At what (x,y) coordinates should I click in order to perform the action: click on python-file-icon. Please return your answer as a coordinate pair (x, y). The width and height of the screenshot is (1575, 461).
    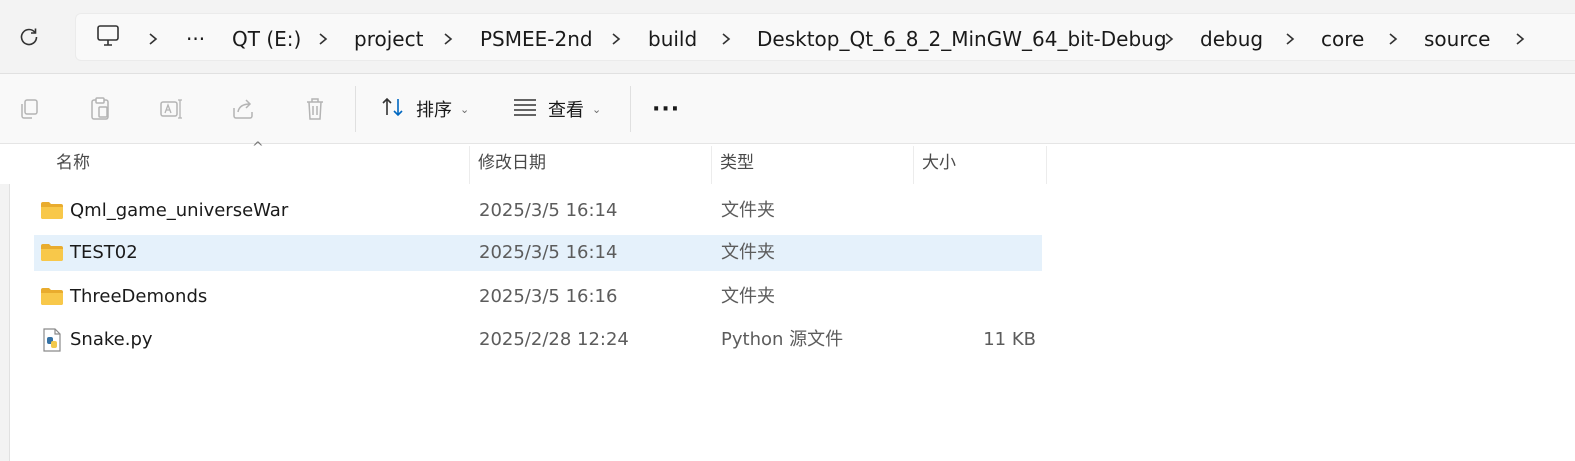
    Looking at the image, I should click on (54, 340).